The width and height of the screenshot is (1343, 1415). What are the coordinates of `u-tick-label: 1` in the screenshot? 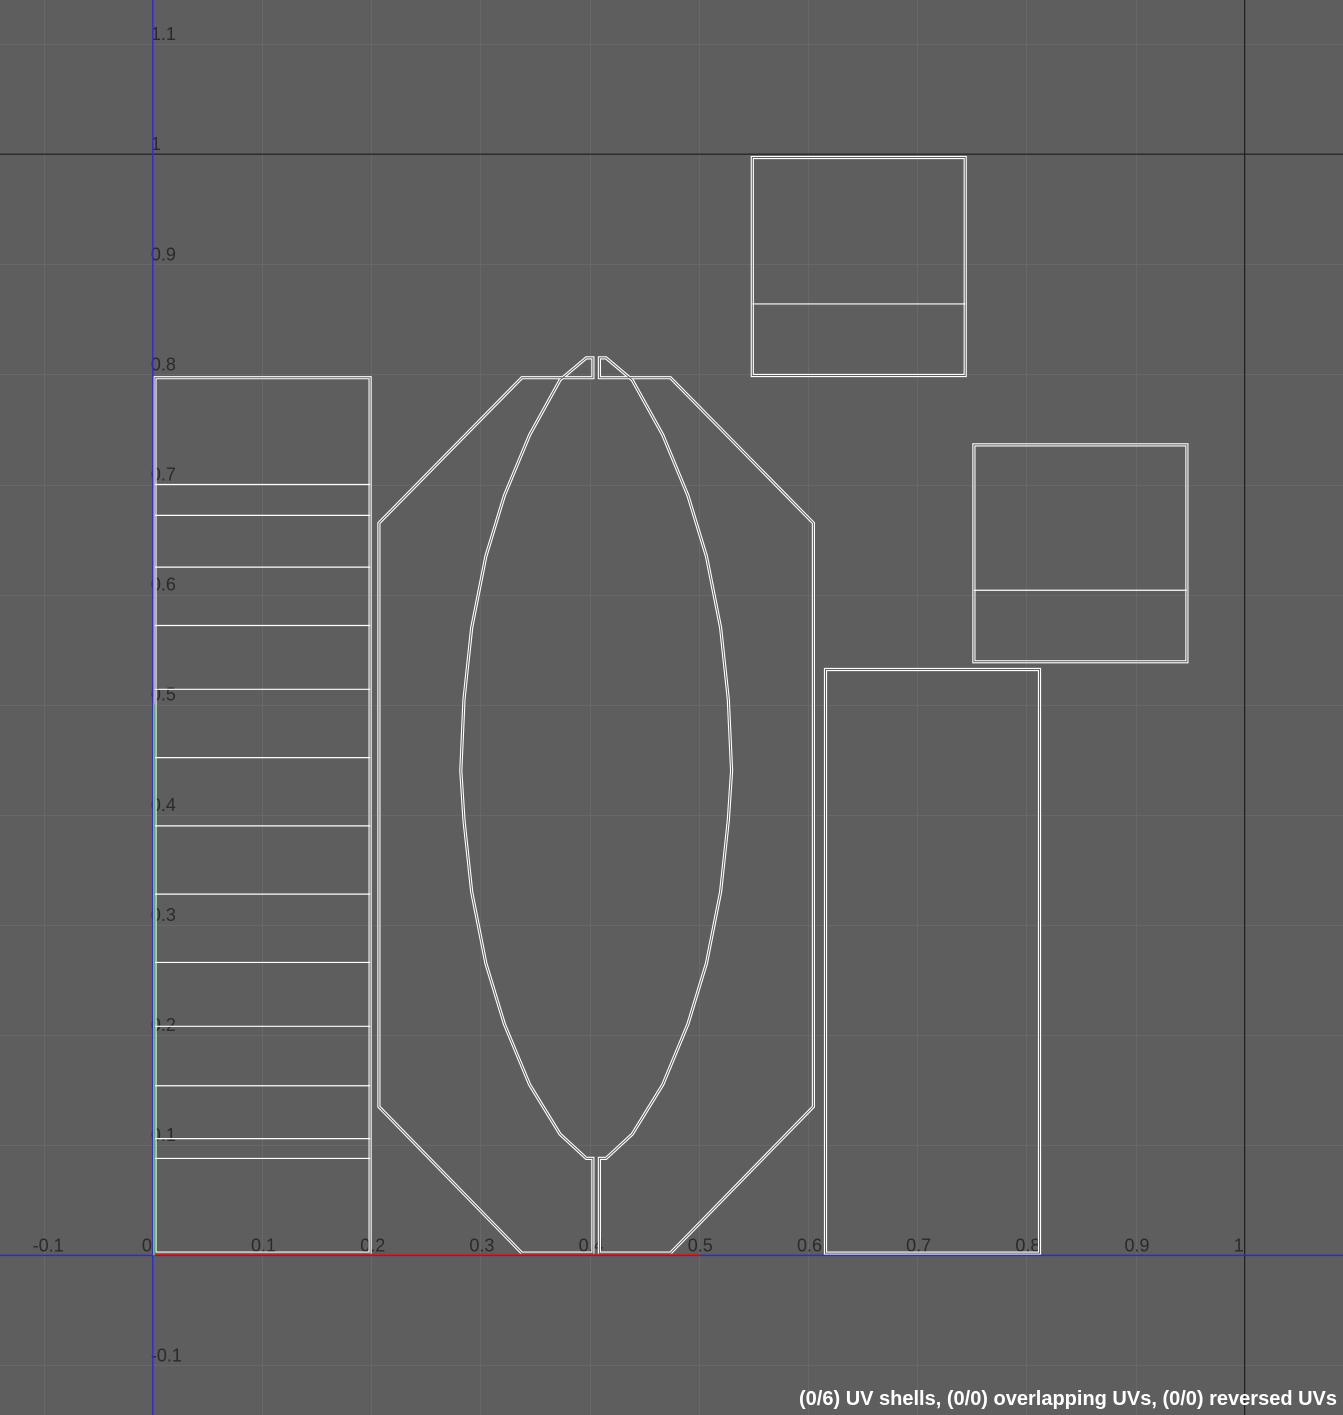 It's located at (1239, 1245).